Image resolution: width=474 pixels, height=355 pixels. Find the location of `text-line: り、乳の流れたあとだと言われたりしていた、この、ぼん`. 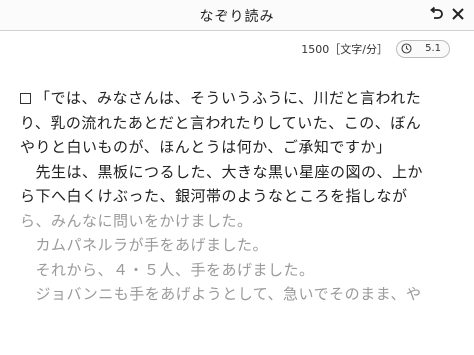

text-line: り、乳の流れたあとだと言われたりしていた、この、ぼん is located at coordinates (240, 123).